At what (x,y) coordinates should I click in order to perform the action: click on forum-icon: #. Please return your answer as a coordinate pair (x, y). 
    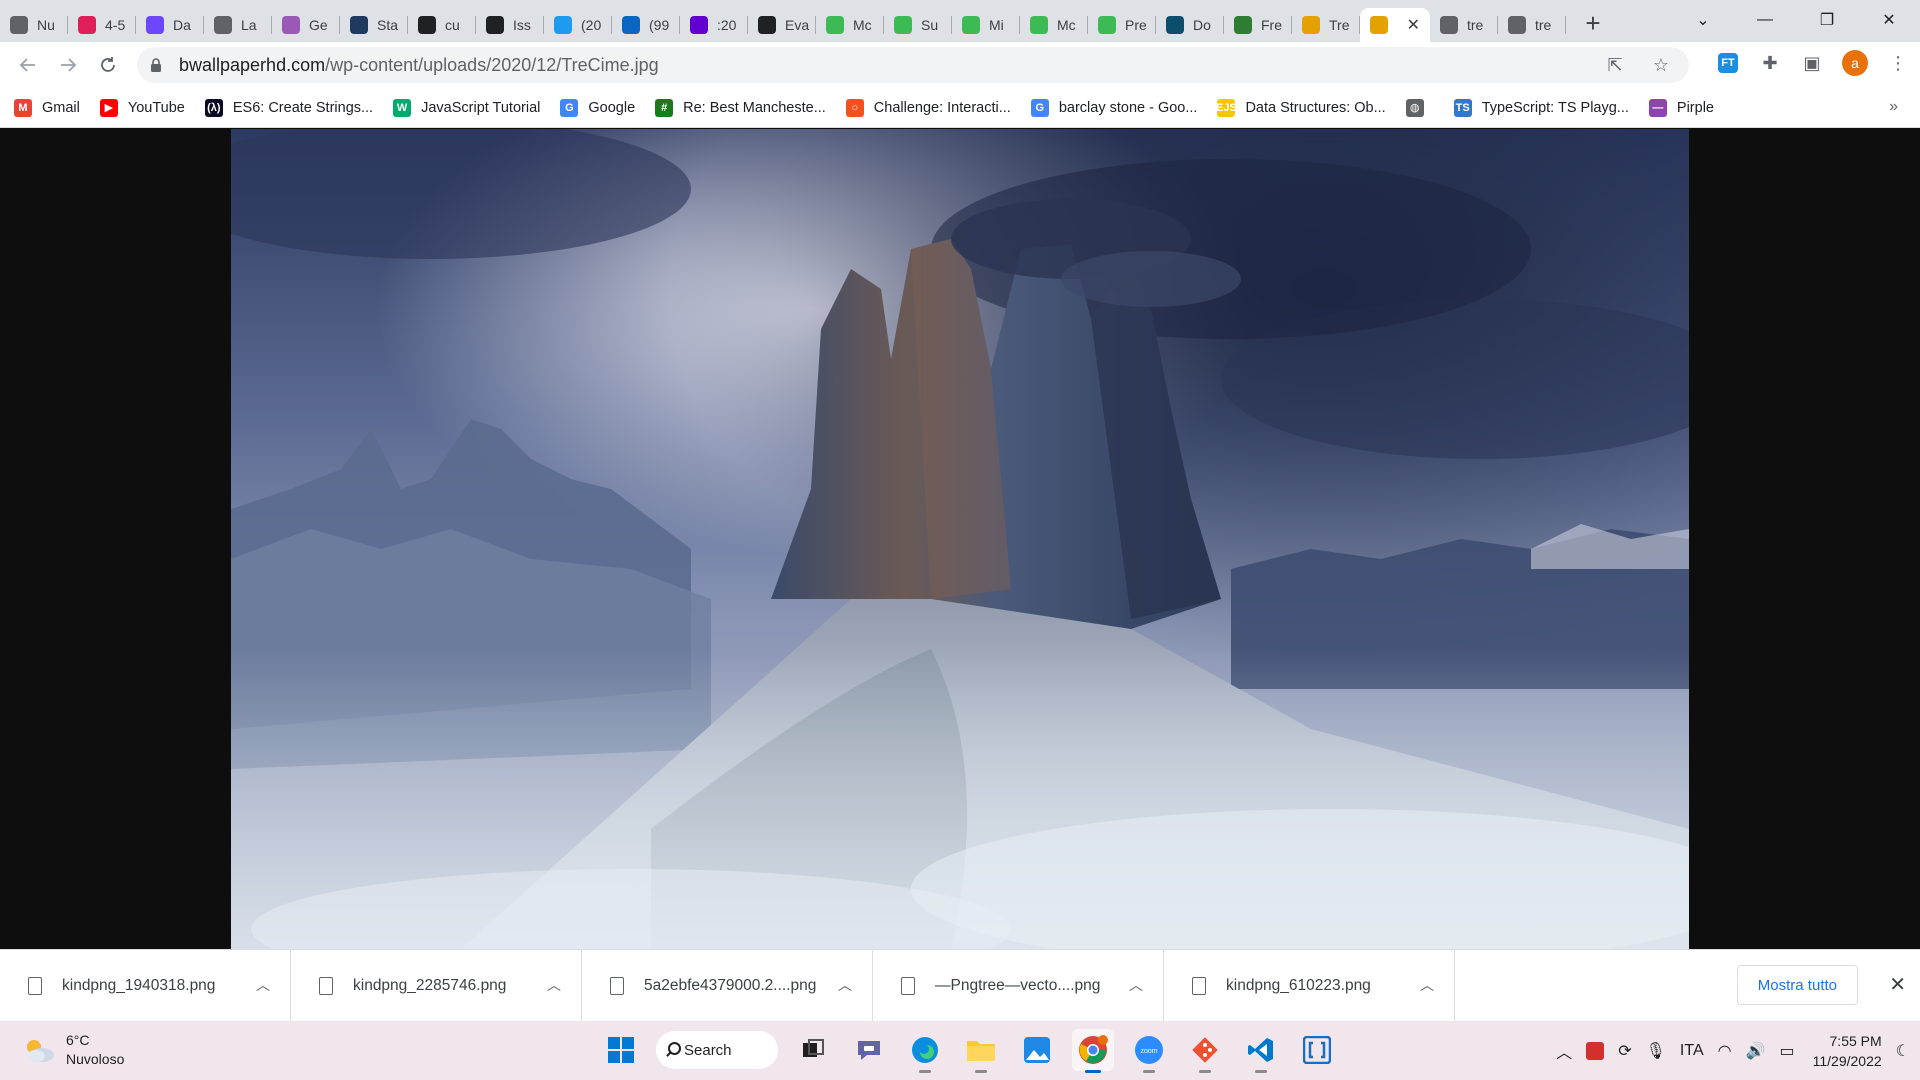
    Looking at the image, I should click on (664, 107).